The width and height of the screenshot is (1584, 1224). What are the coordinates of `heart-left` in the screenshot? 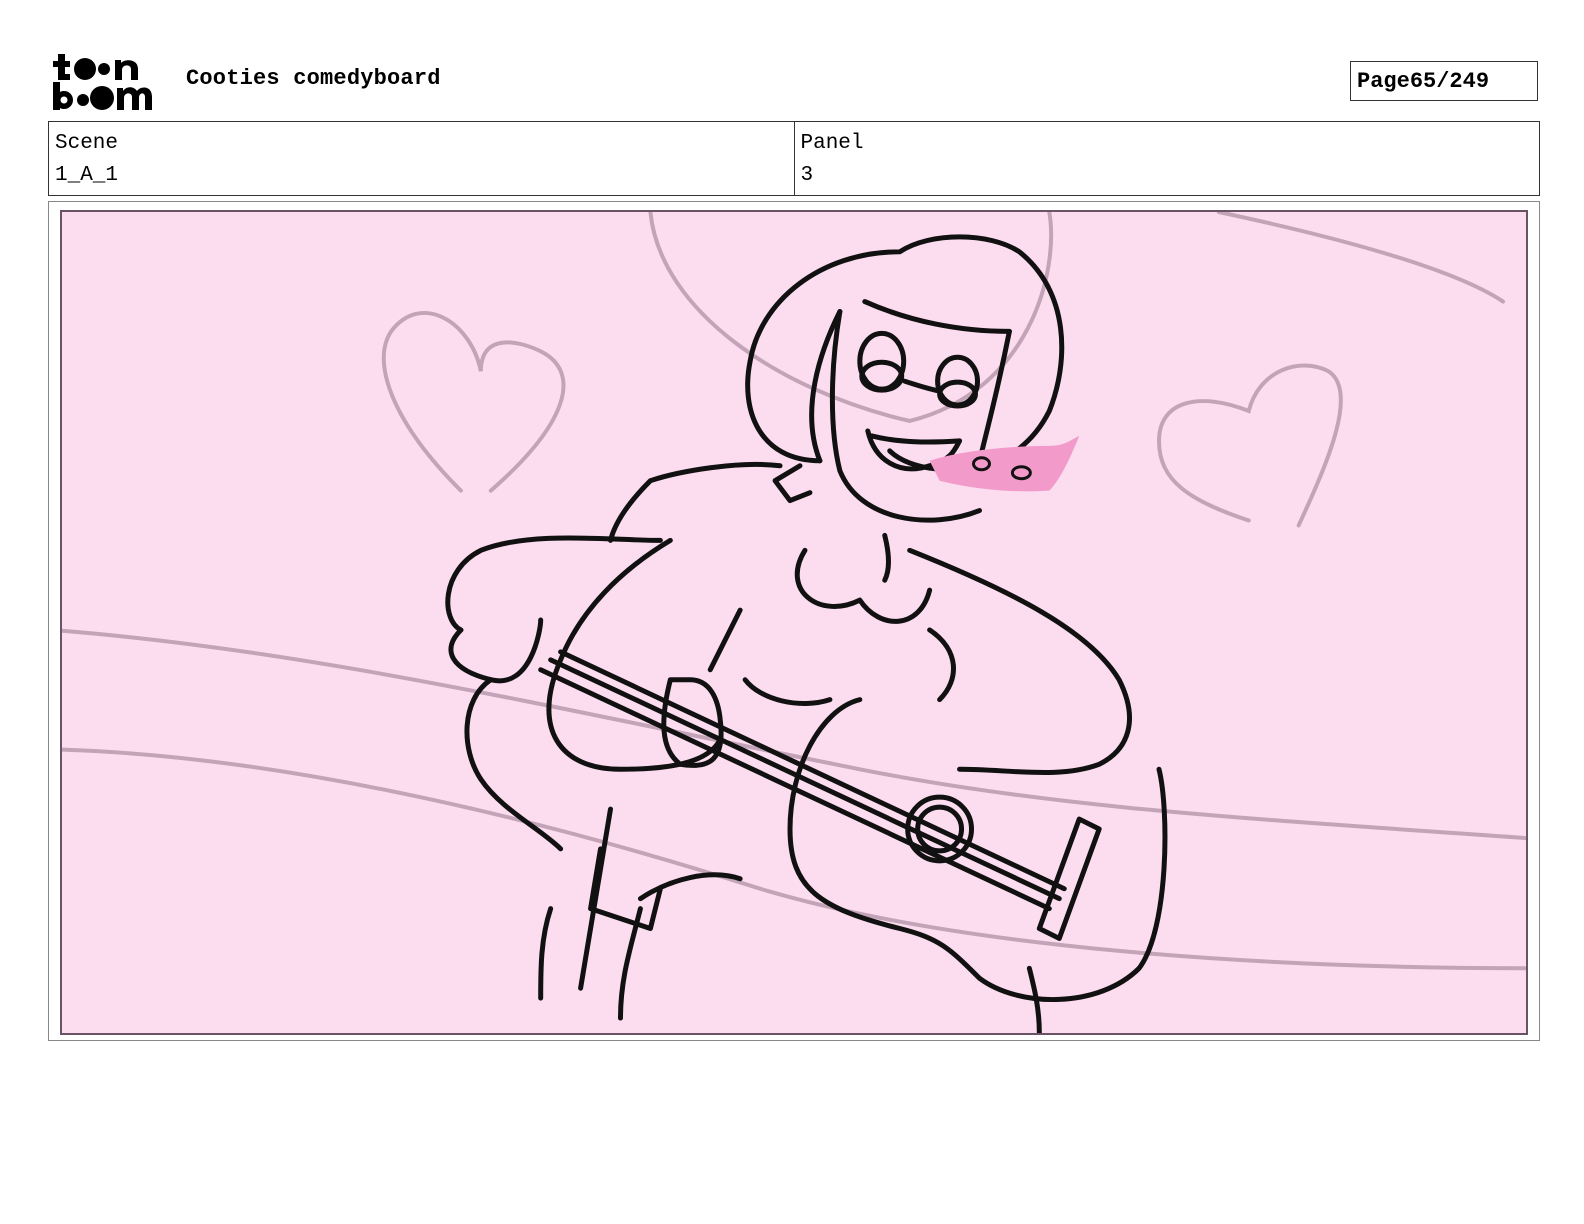 It's located at (473, 402).